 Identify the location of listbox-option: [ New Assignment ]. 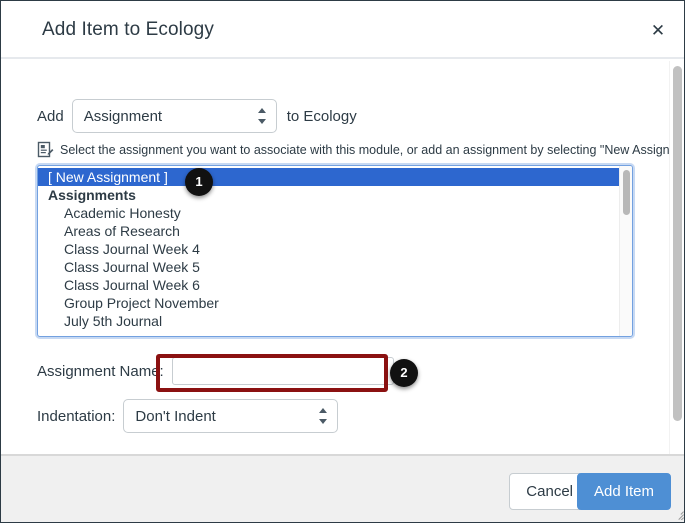
(328, 177).